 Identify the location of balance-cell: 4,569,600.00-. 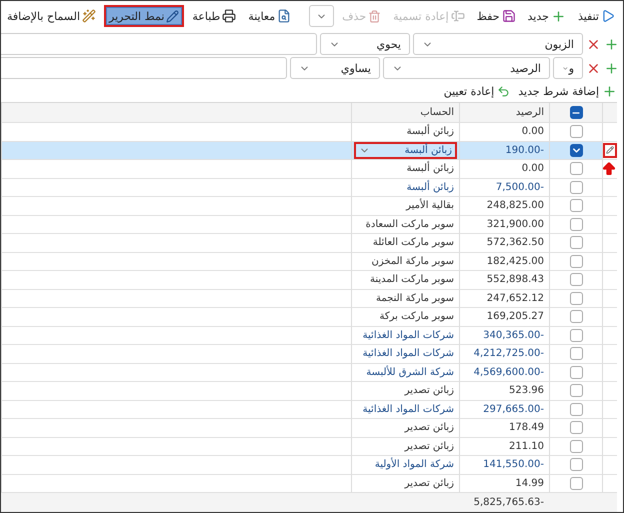
(509, 372).